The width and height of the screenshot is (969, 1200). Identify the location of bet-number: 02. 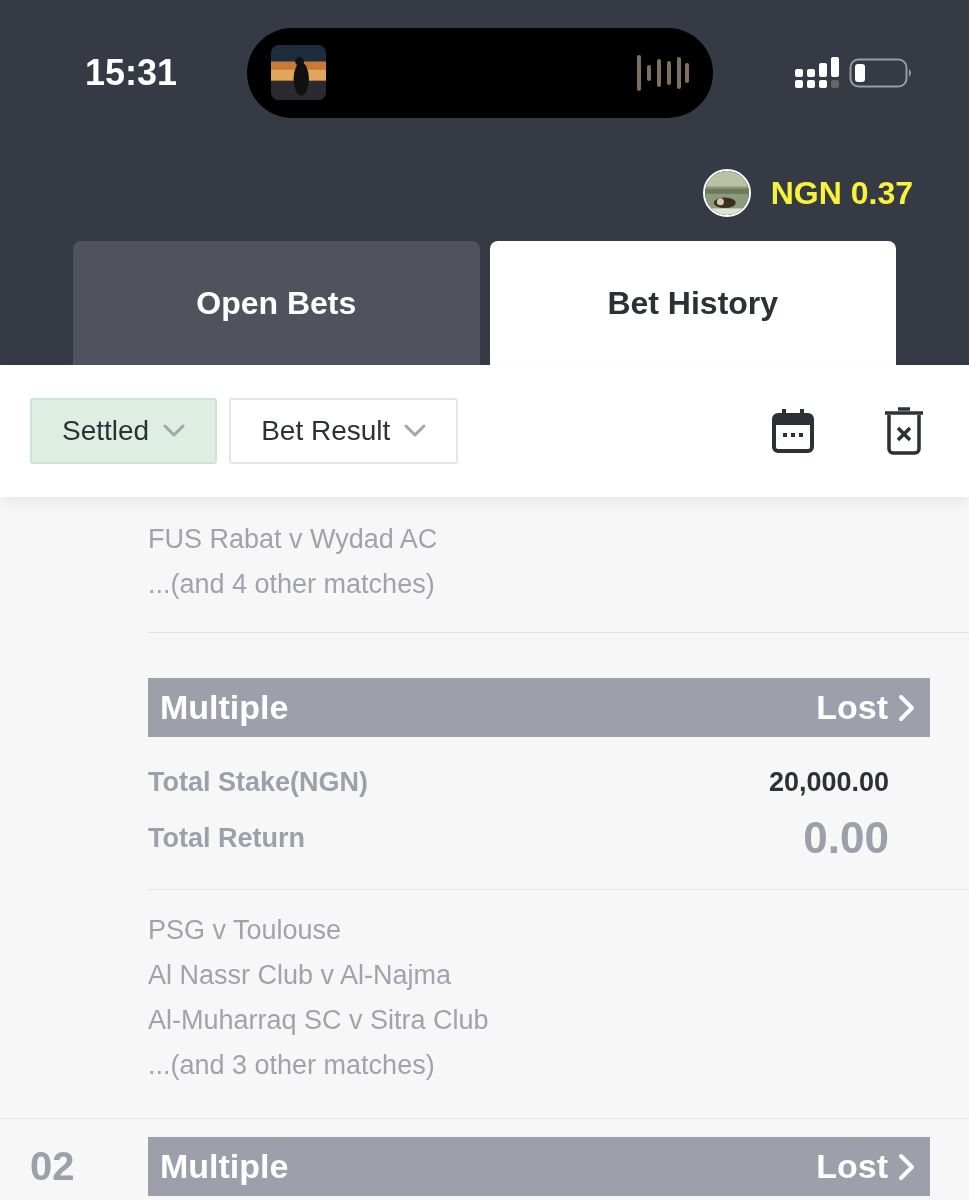
(52, 1166).